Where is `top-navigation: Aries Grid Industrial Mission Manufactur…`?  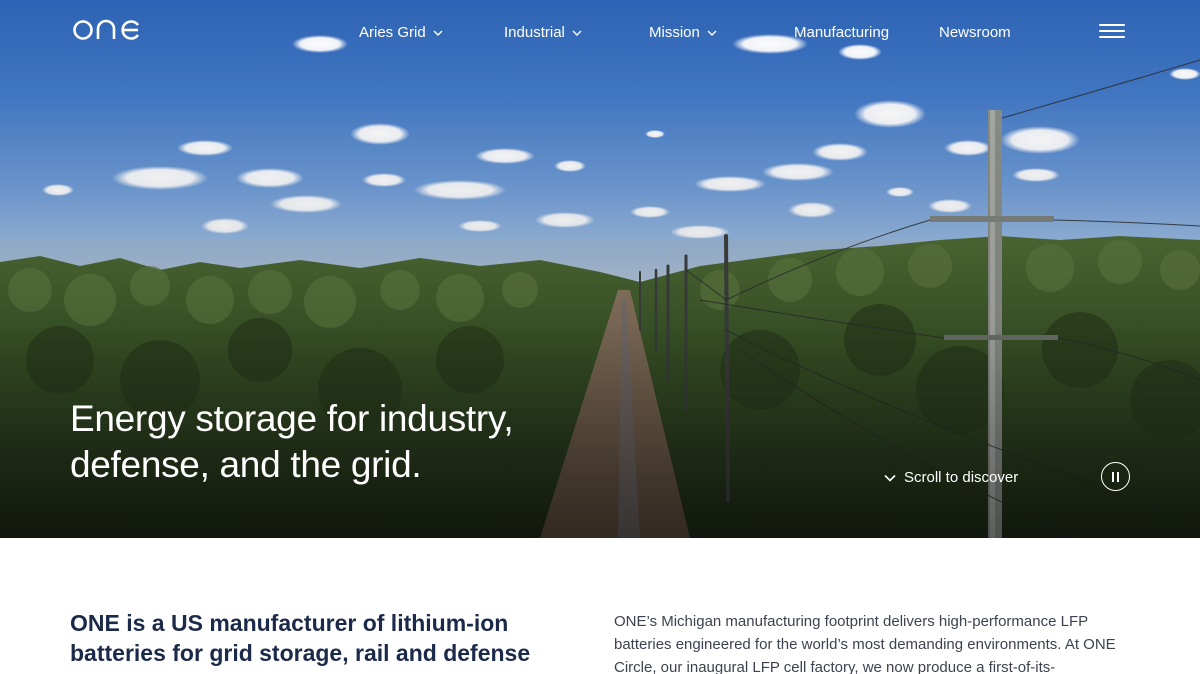 top-navigation: Aries Grid Industrial Mission Manufactur… is located at coordinates (600, 32).